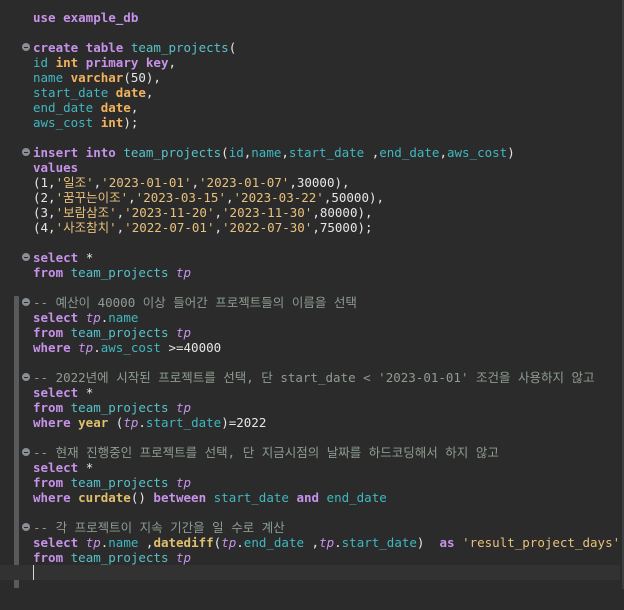 The image size is (624, 610). Describe the element at coordinates (244, 182) in the screenshot. I see `token: '2023-01-07'` at that location.